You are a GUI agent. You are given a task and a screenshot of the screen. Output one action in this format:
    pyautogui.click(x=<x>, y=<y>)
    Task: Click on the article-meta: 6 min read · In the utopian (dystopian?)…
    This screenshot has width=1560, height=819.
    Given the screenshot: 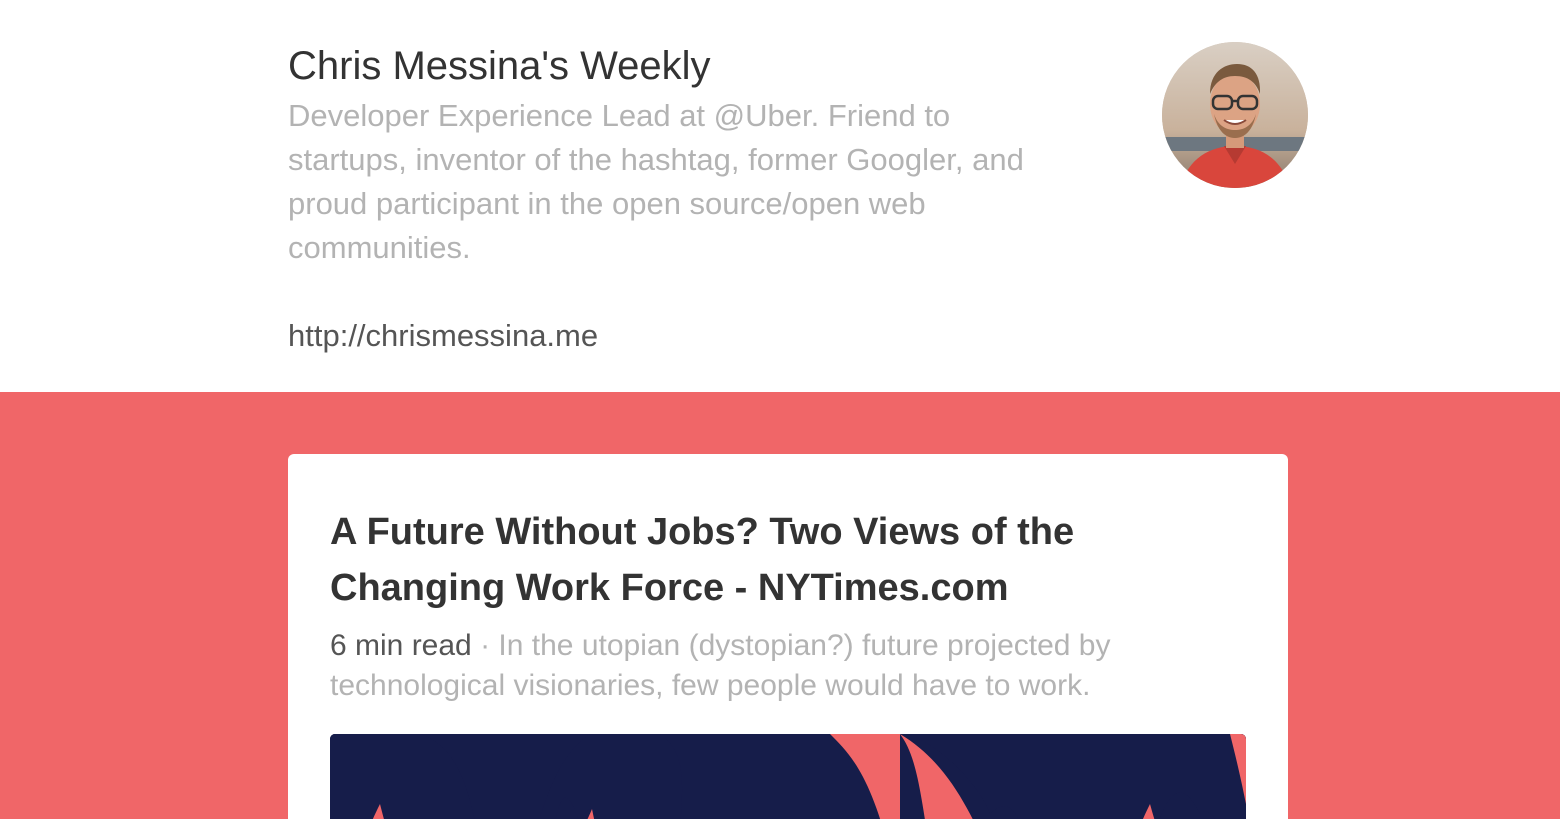 What is the action you would take?
    pyautogui.click(x=780, y=666)
    